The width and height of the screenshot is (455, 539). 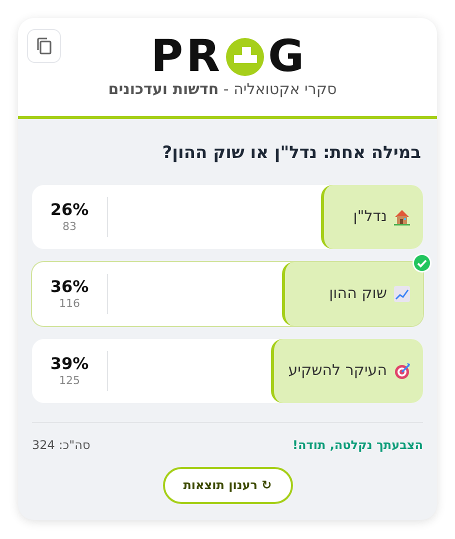 I want to click on logo-subtitle: סקרי אקטואליה - חדשות ועדכונים, so click(x=223, y=89).